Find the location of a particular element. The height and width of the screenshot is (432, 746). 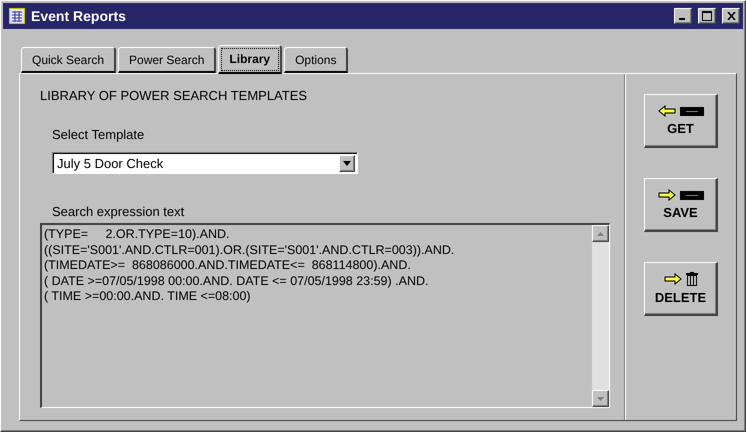

tab: Library is located at coordinates (250, 59).